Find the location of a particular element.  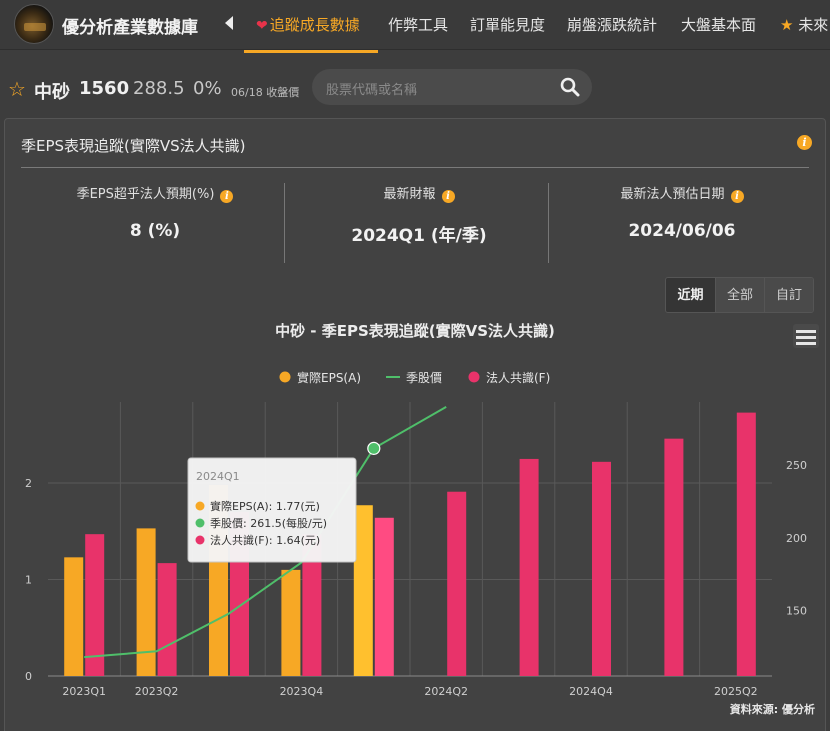

price-point-highlight is located at coordinates (374, 448).